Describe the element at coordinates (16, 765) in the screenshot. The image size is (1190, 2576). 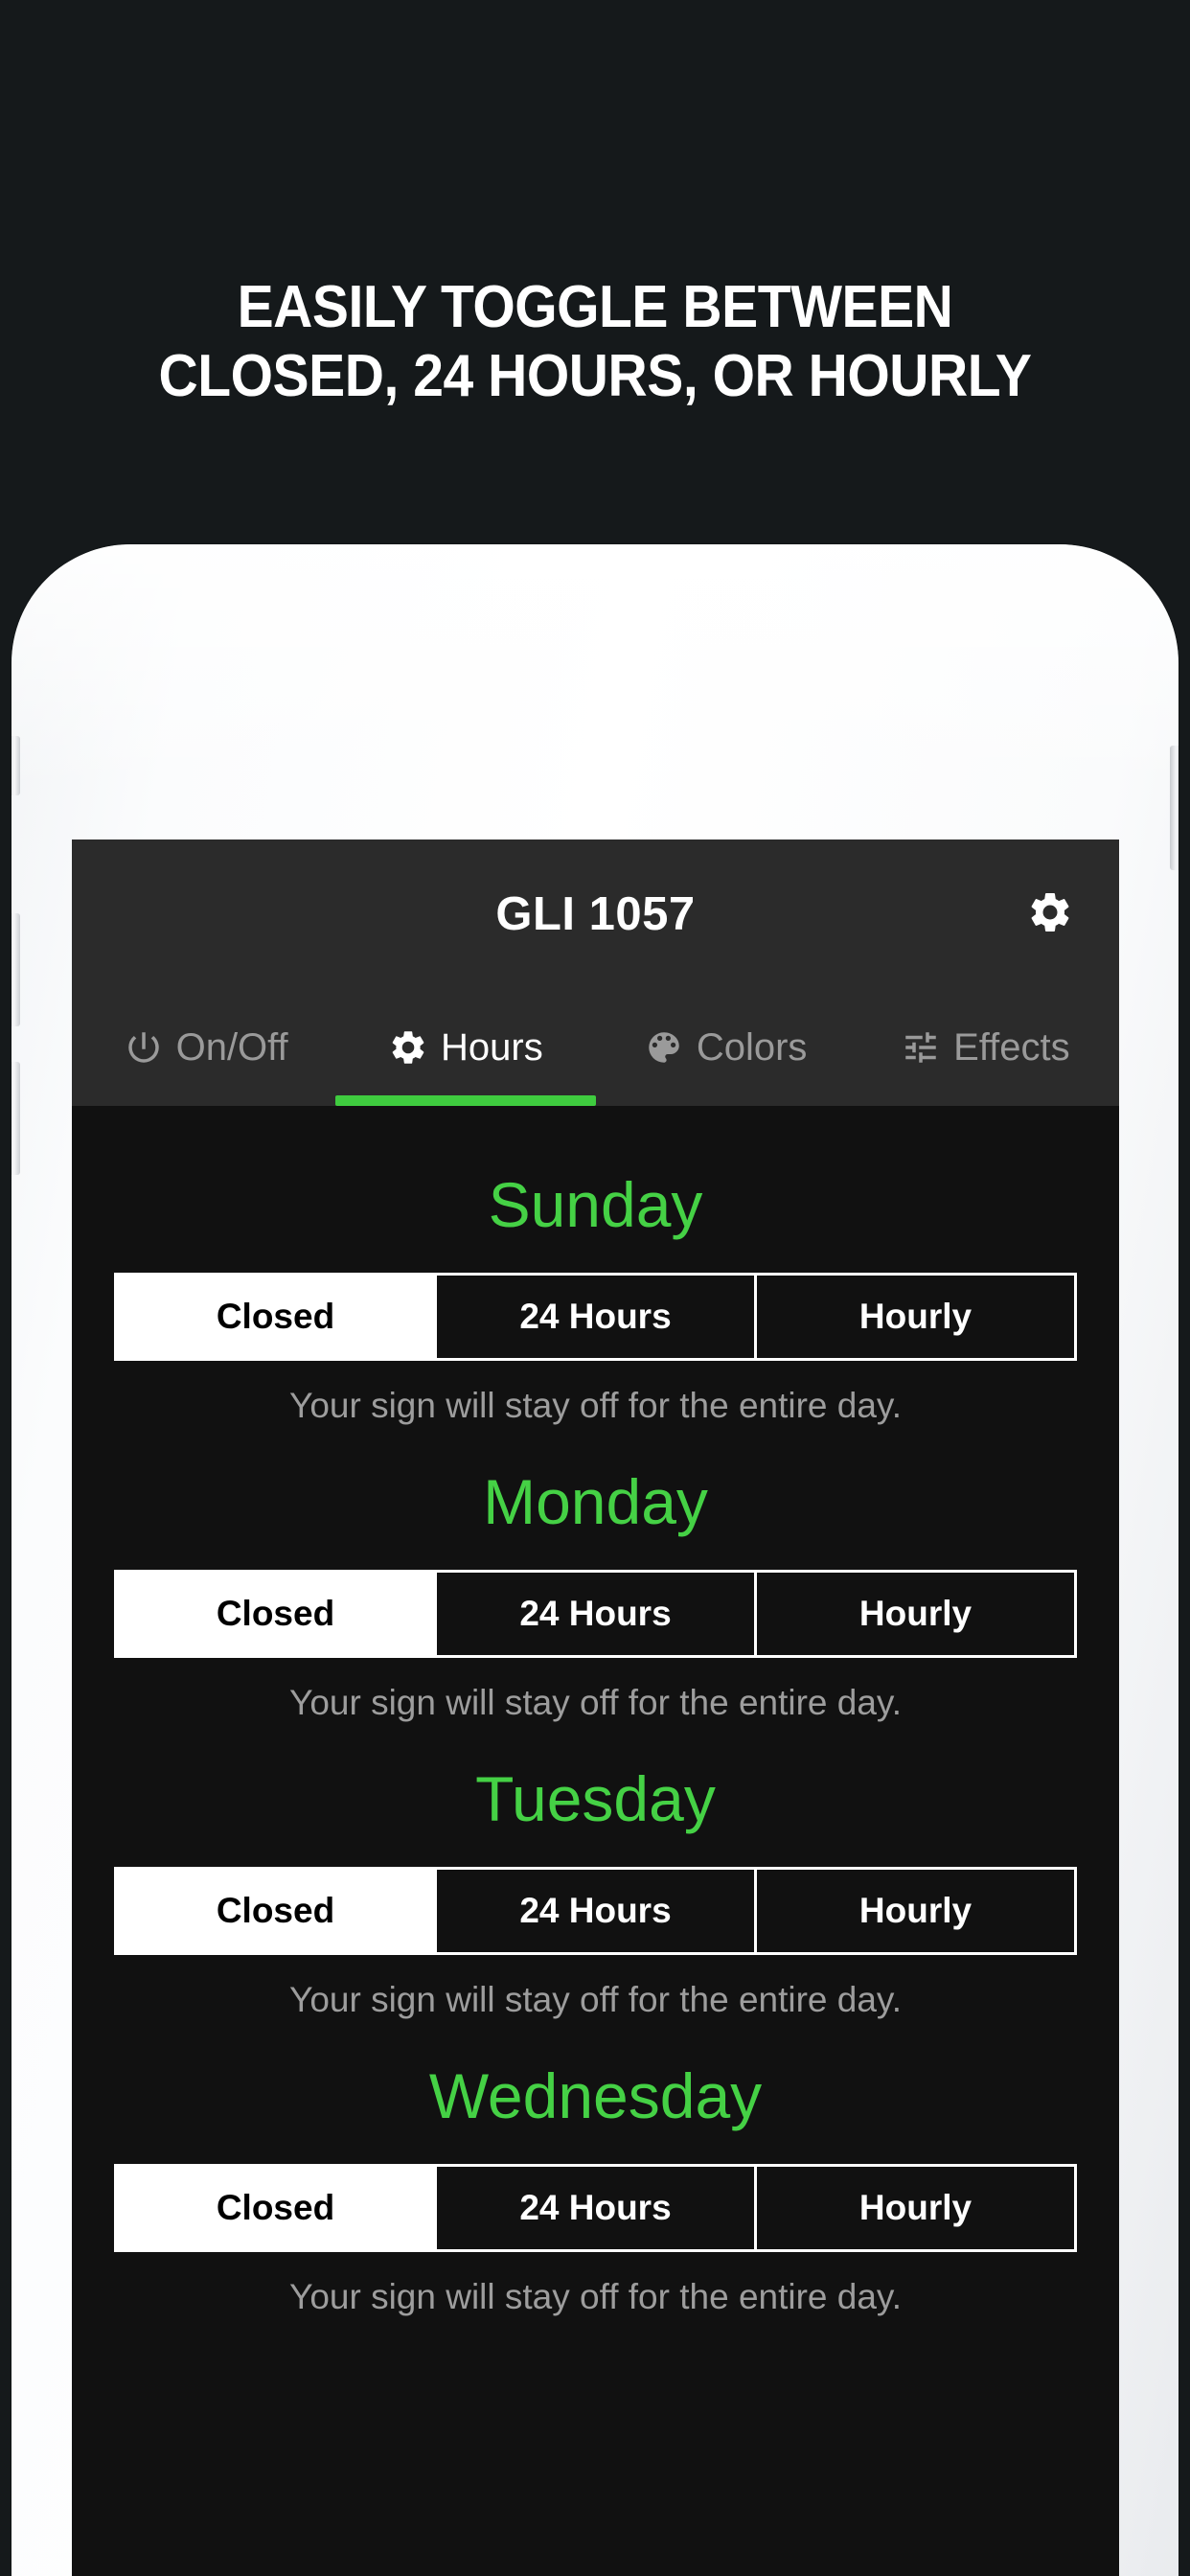
I see `mute-switch-button` at that location.